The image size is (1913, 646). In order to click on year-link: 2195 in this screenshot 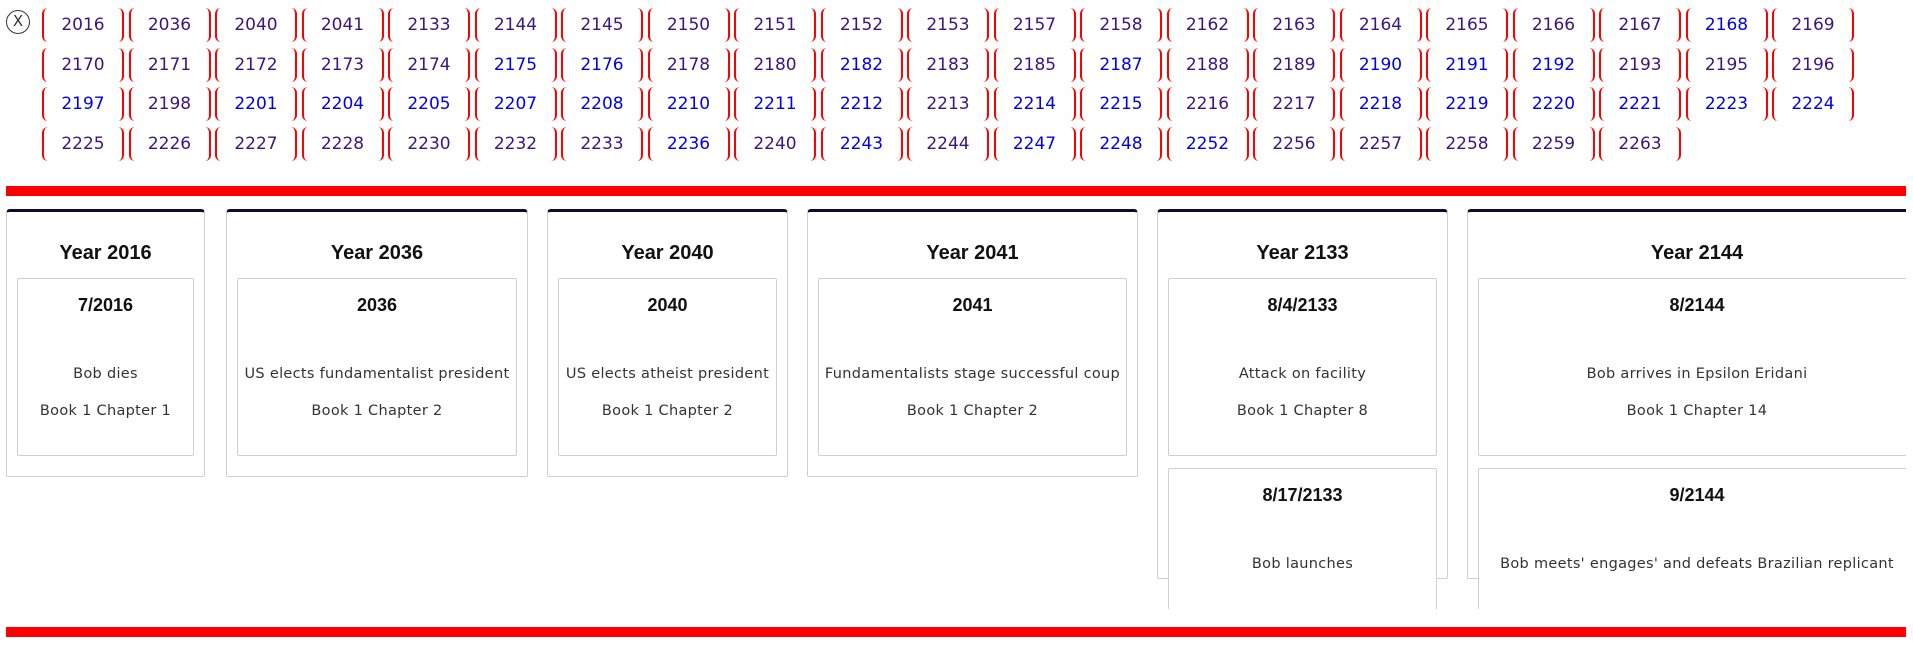, I will do `click(1726, 64)`.